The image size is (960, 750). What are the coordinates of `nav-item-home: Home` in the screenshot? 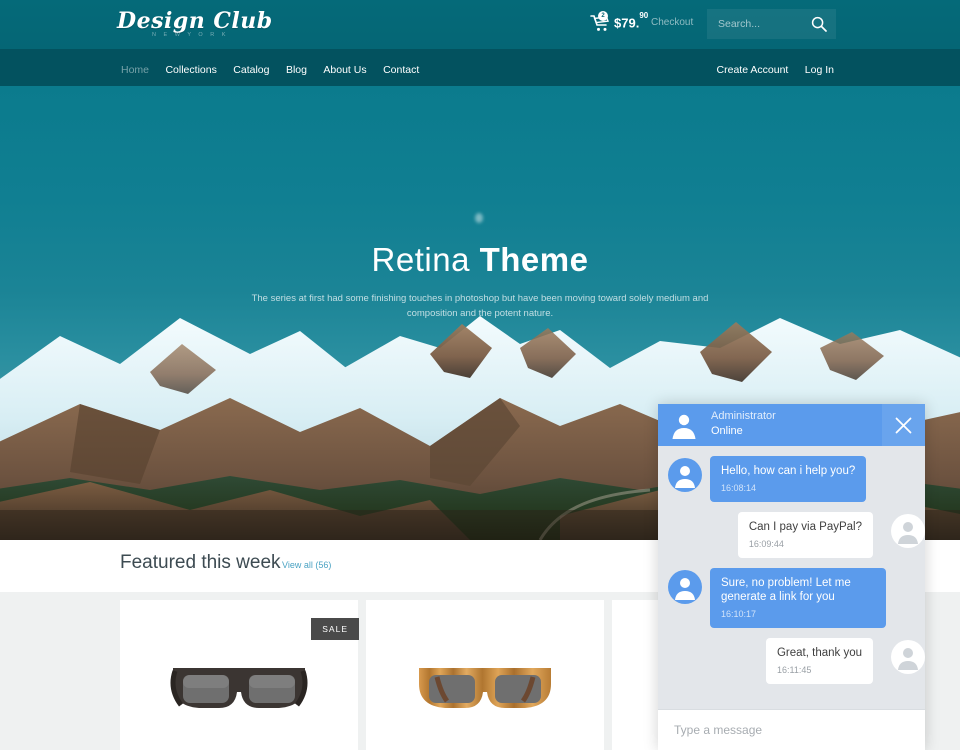 It's located at (135, 70).